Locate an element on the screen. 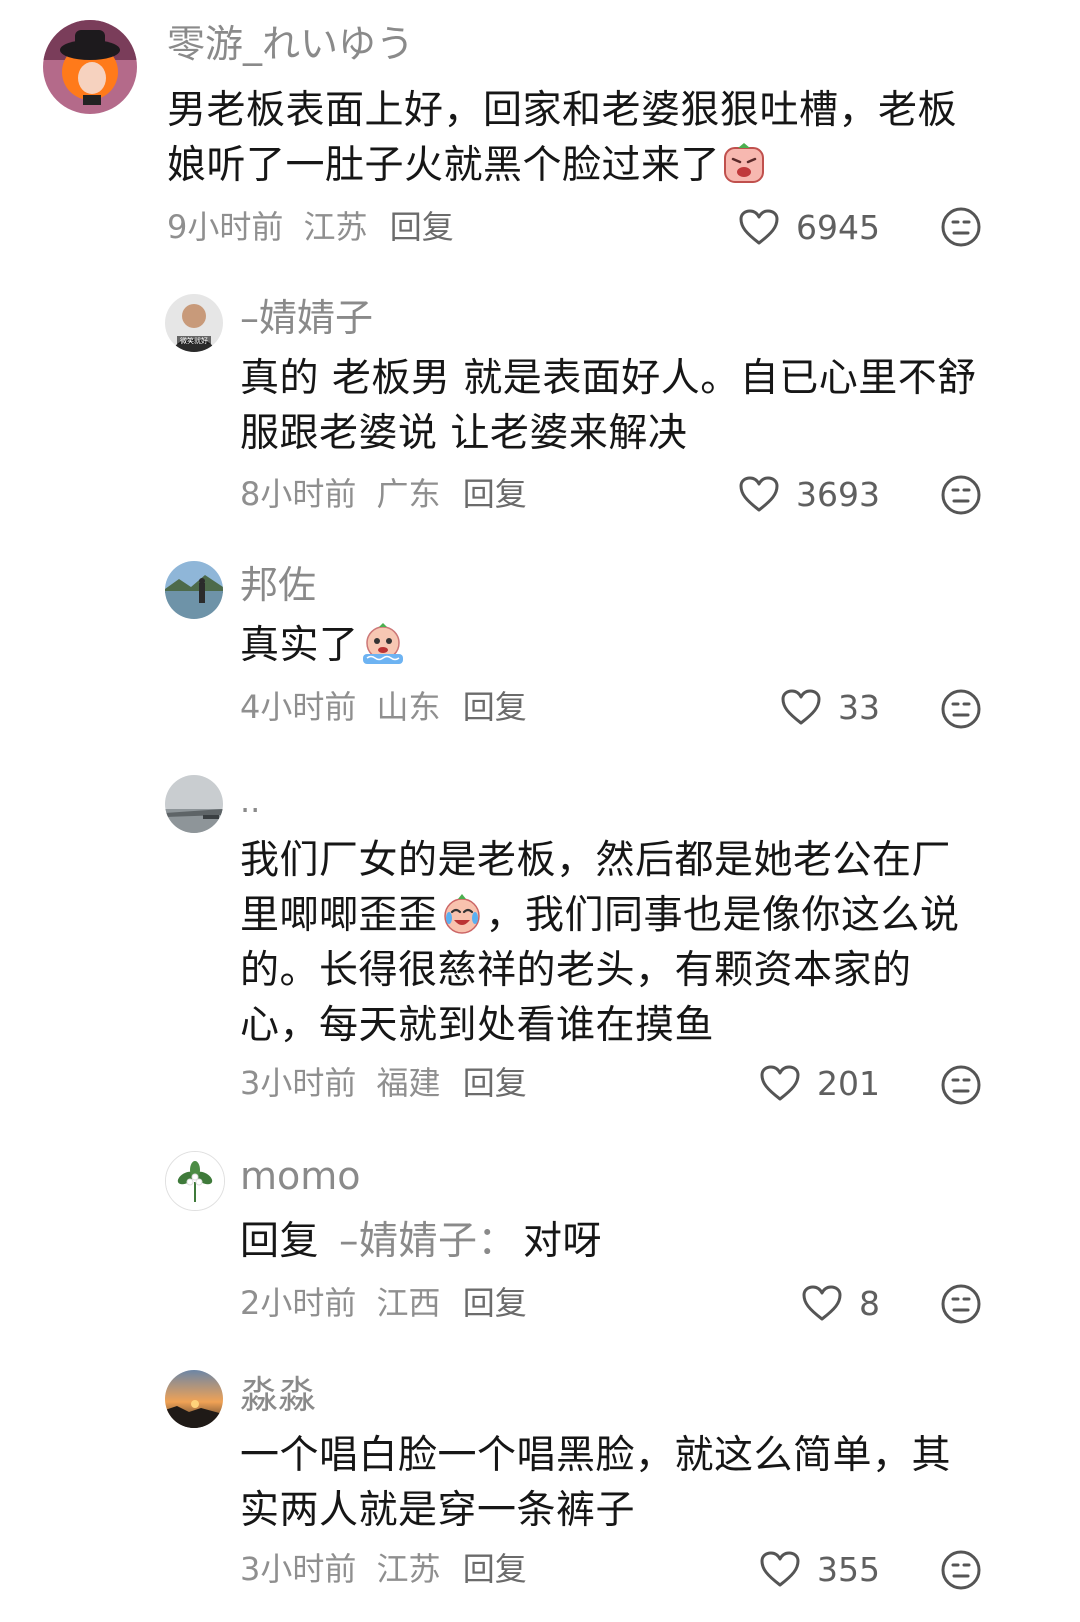  comment-text-fragment: 对呀 is located at coordinates (563, 1241).